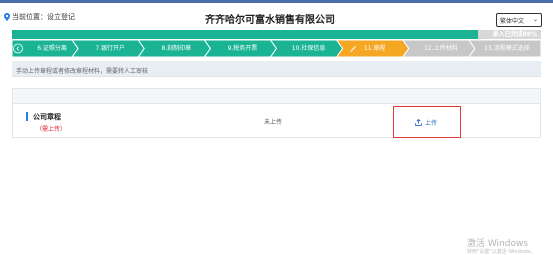 The height and width of the screenshot is (255, 553). What do you see at coordinates (309, 48) in the screenshot?
I see `step-tab-5: 10.社保信息` at bounding box center [309, 48].